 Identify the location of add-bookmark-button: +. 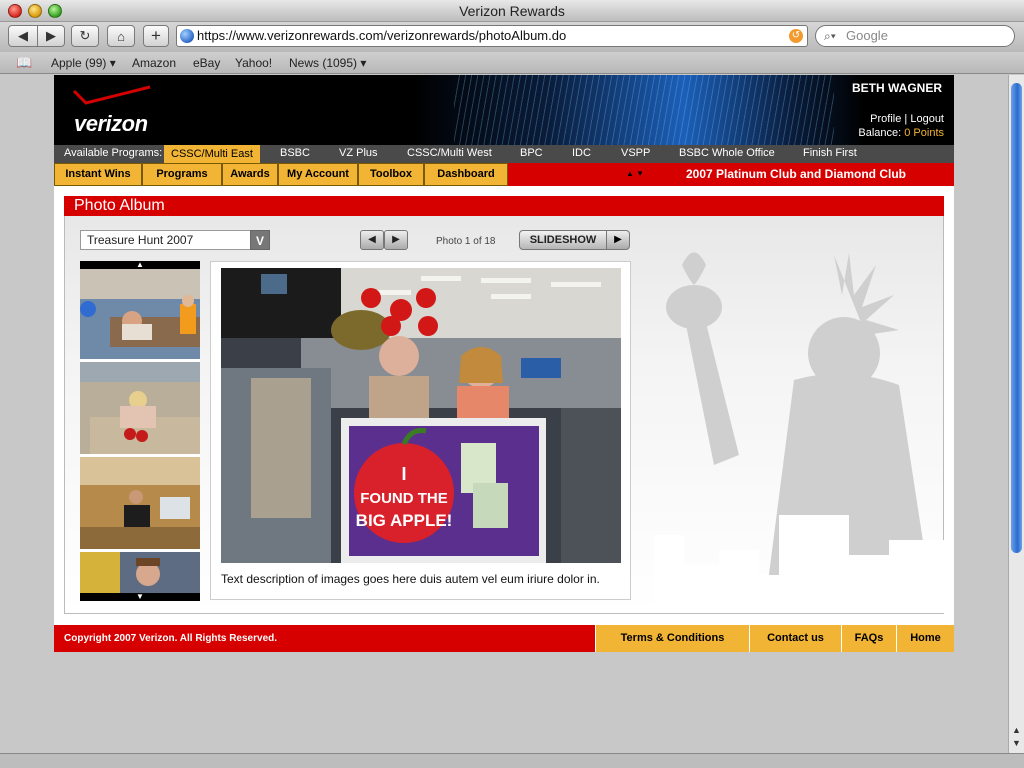
(156, 36).